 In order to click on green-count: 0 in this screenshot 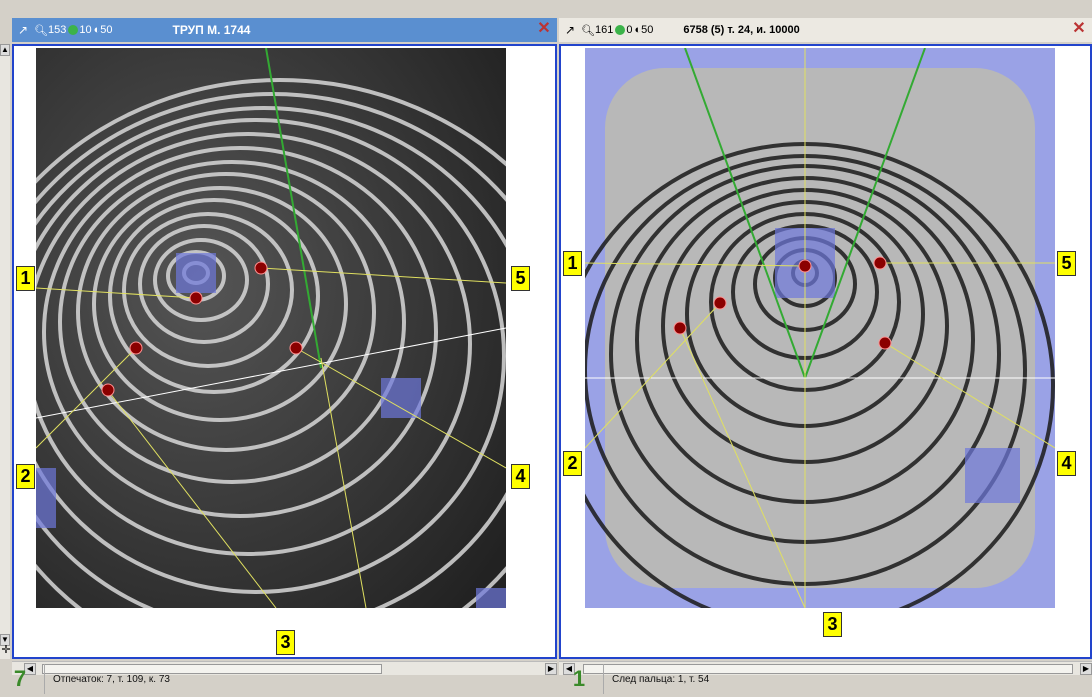, I will do `click(629, 30)`.